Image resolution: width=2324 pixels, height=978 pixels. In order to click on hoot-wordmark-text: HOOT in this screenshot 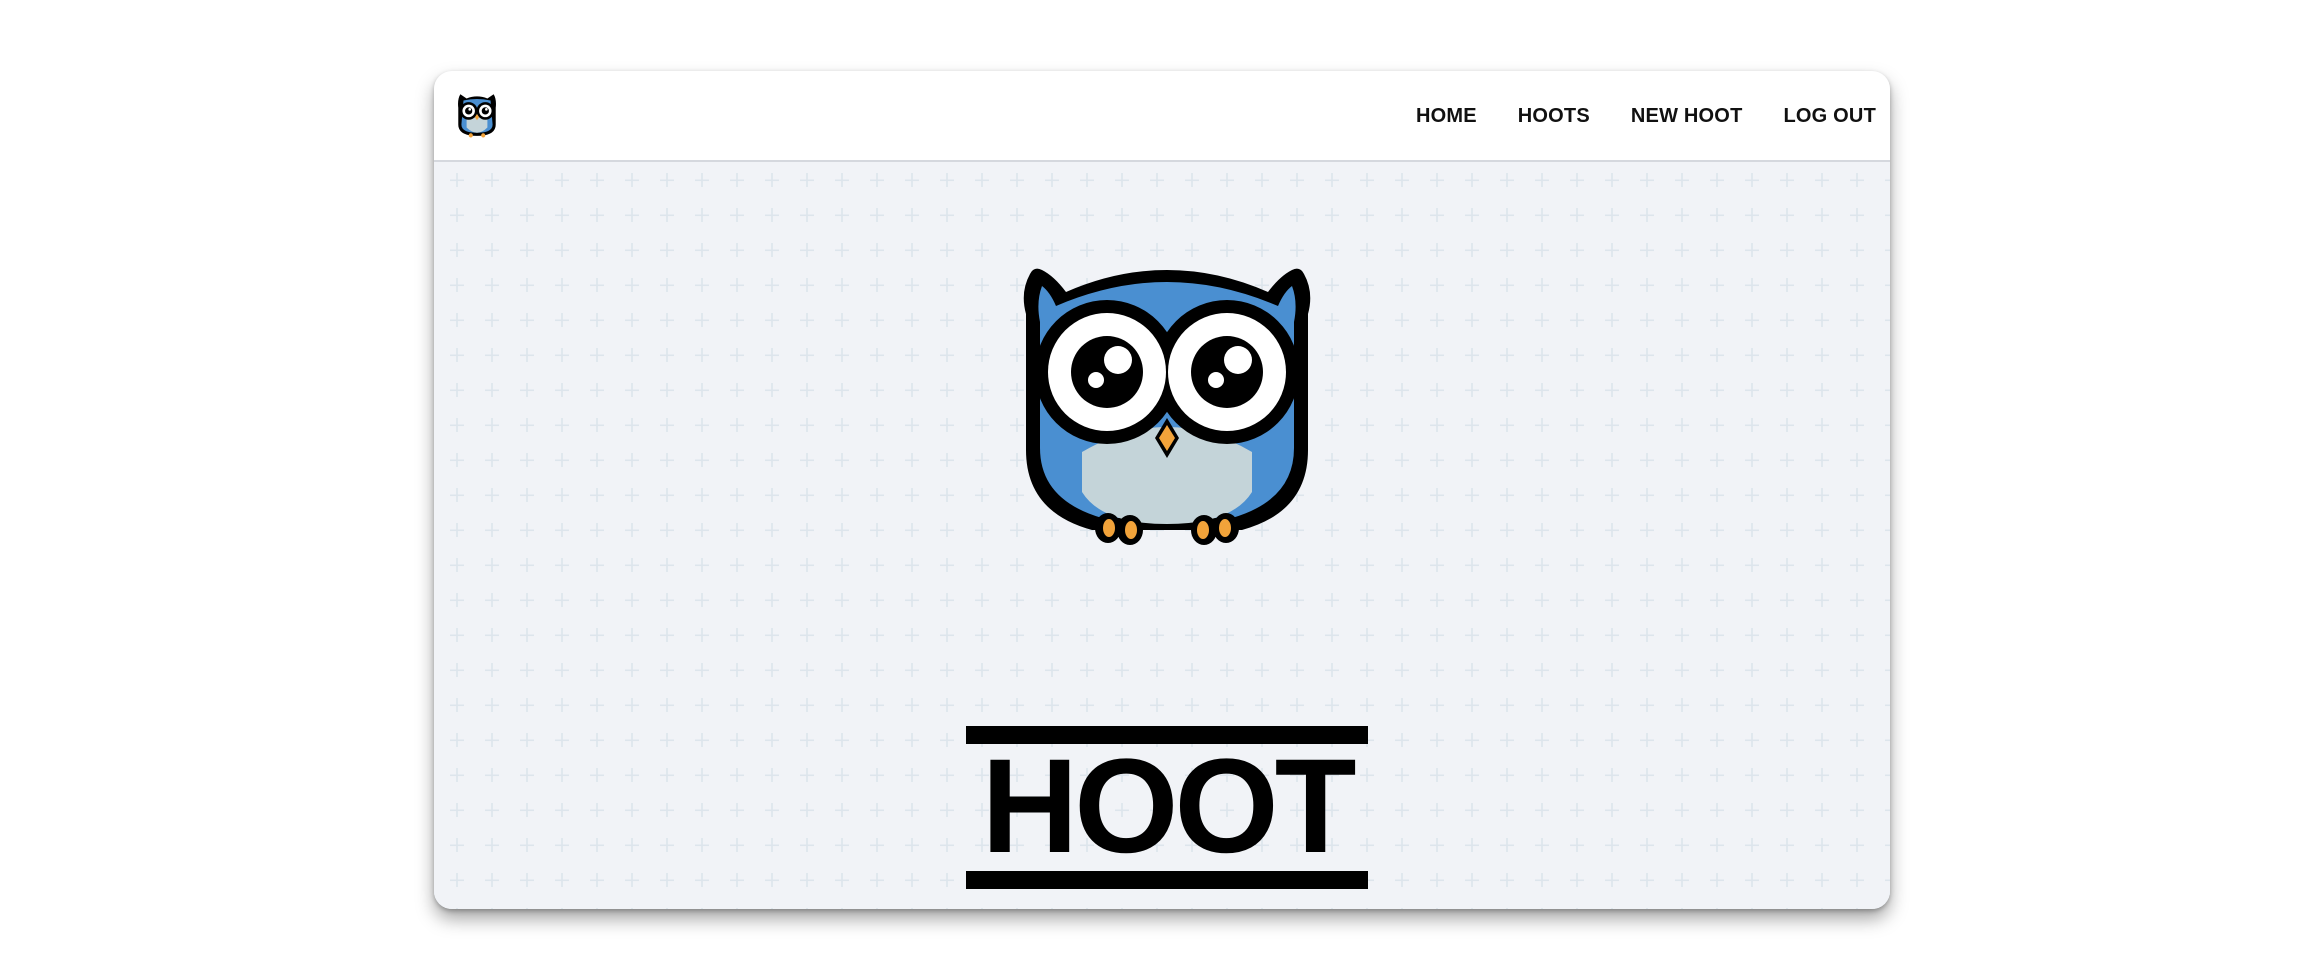, I will do `click(1168, 806)`.